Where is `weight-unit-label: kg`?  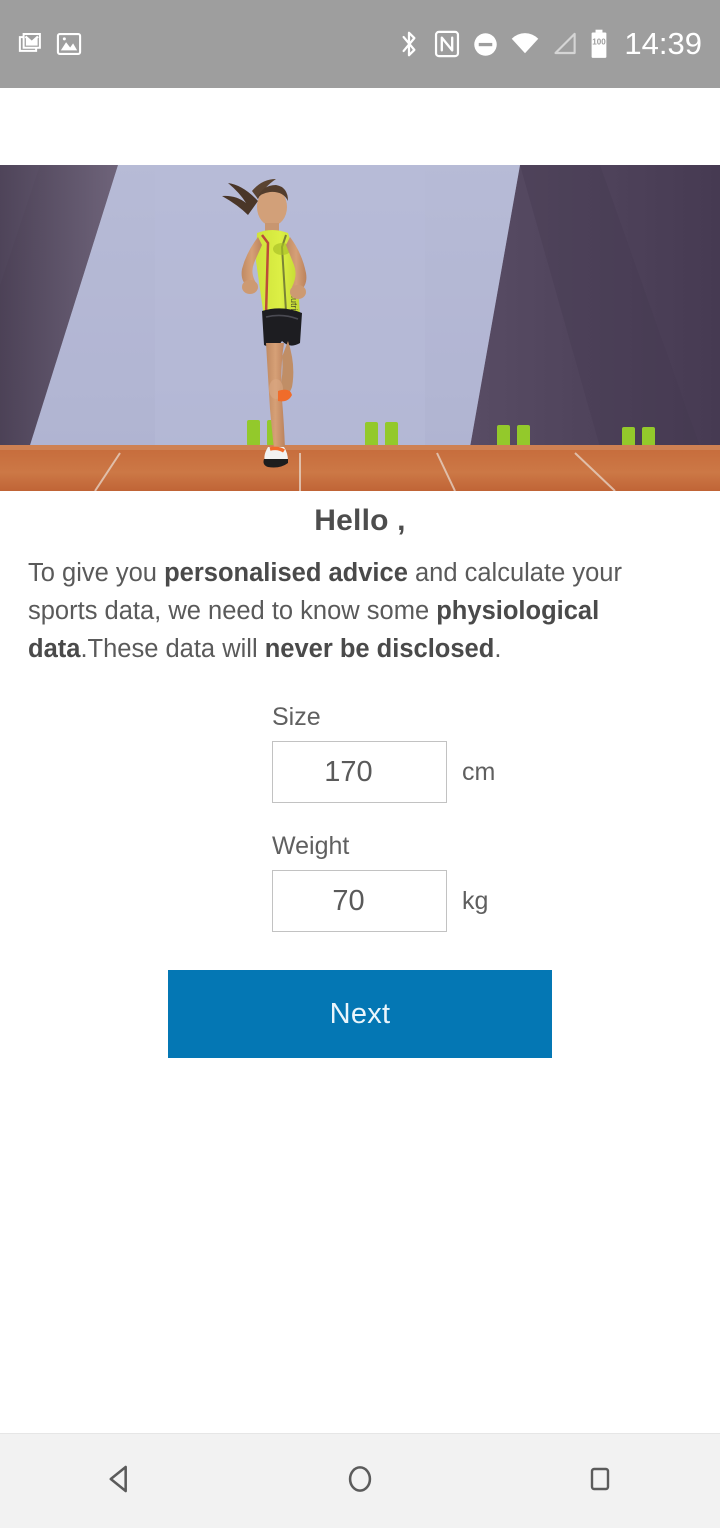
weight-unit-label: kg is located at coordinates (475, 901).